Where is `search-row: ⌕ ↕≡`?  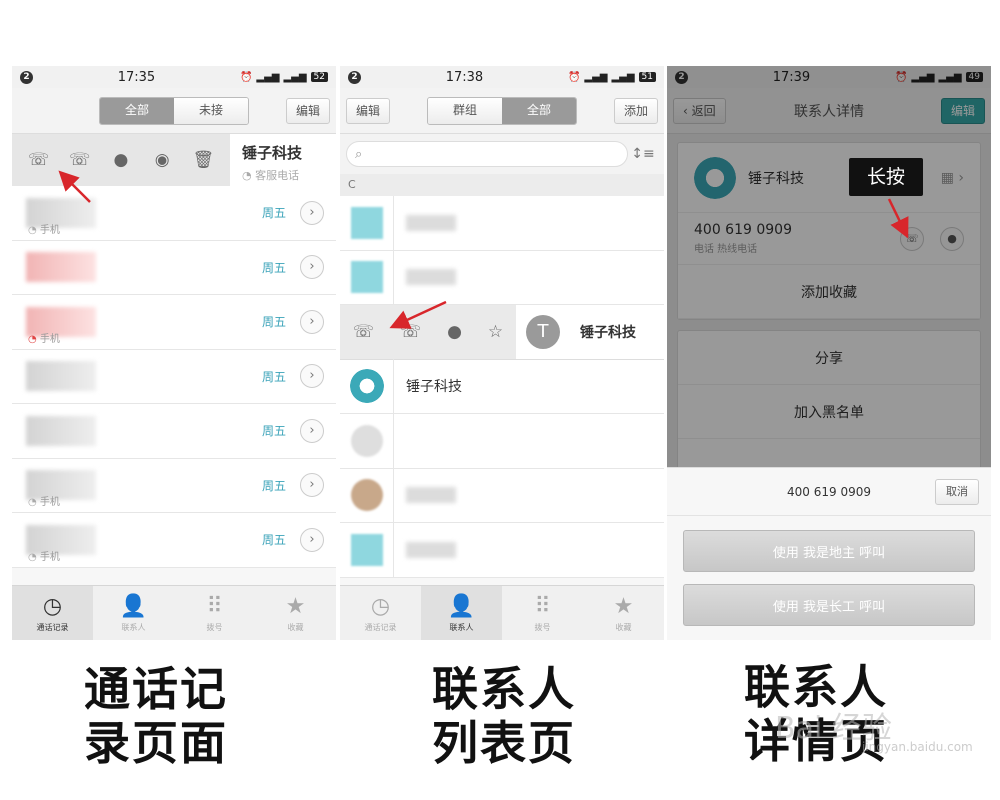 search-row: ⌕ ↕≡ is located at coordinates (502, 154).